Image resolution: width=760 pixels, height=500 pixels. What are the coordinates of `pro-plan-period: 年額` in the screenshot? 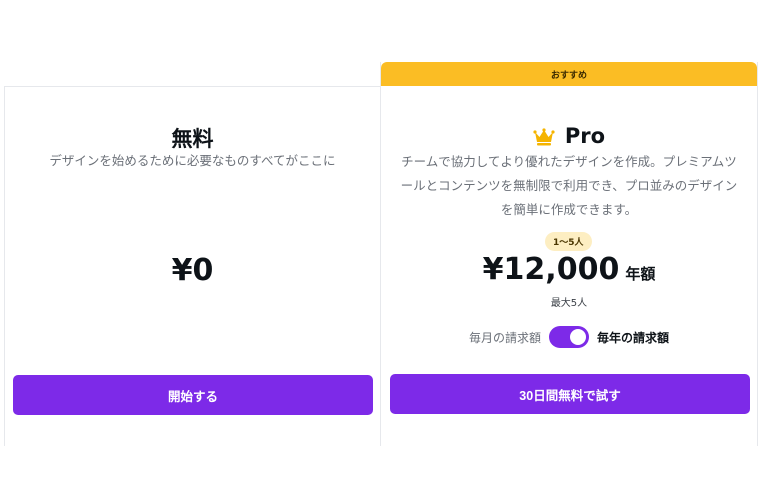 It's located at (640, 274).